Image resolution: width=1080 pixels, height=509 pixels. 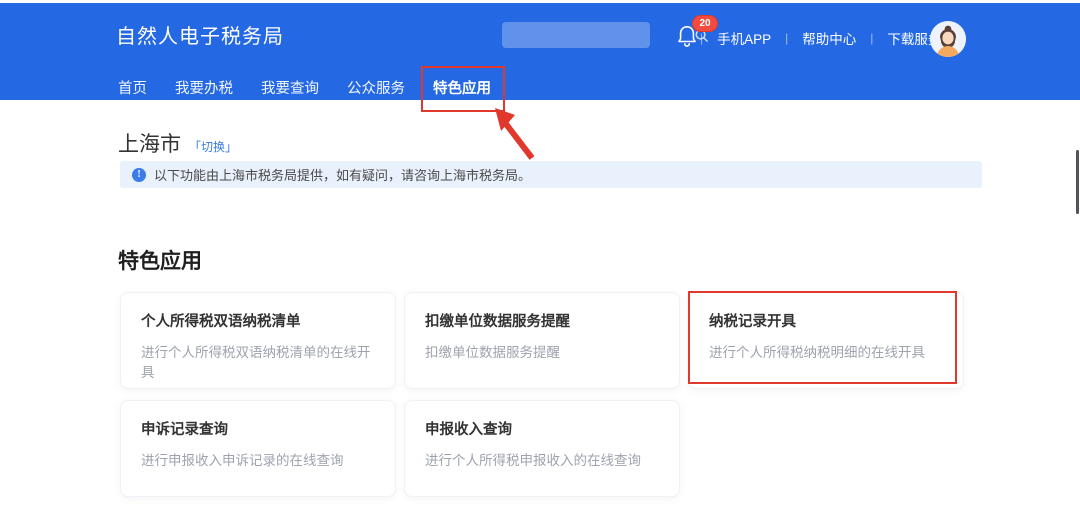 What do you see at coordinates (542, 448) in the screenshot?
I see `card-declared-income-query: 申报收入查询 进行个人所得税申报收入的在线查询` at bounding box center [542, 448].